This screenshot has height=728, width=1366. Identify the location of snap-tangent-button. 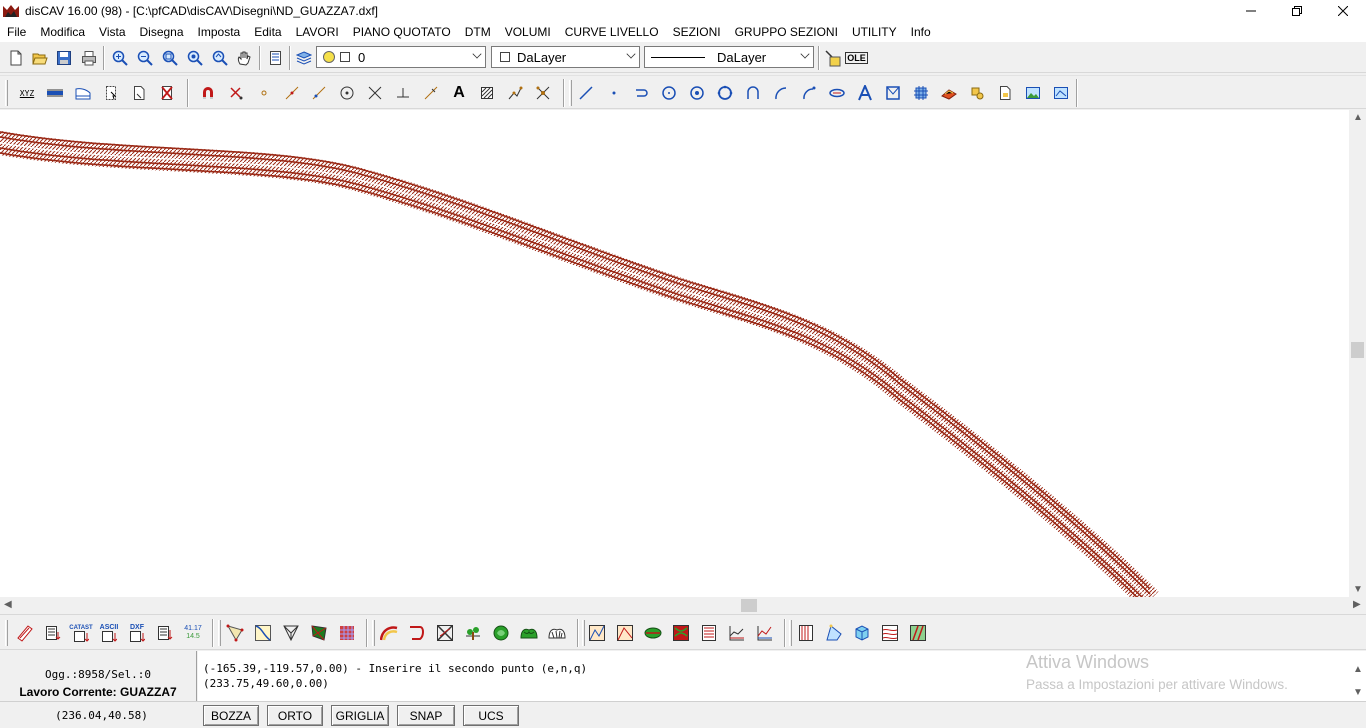
(431, 93).